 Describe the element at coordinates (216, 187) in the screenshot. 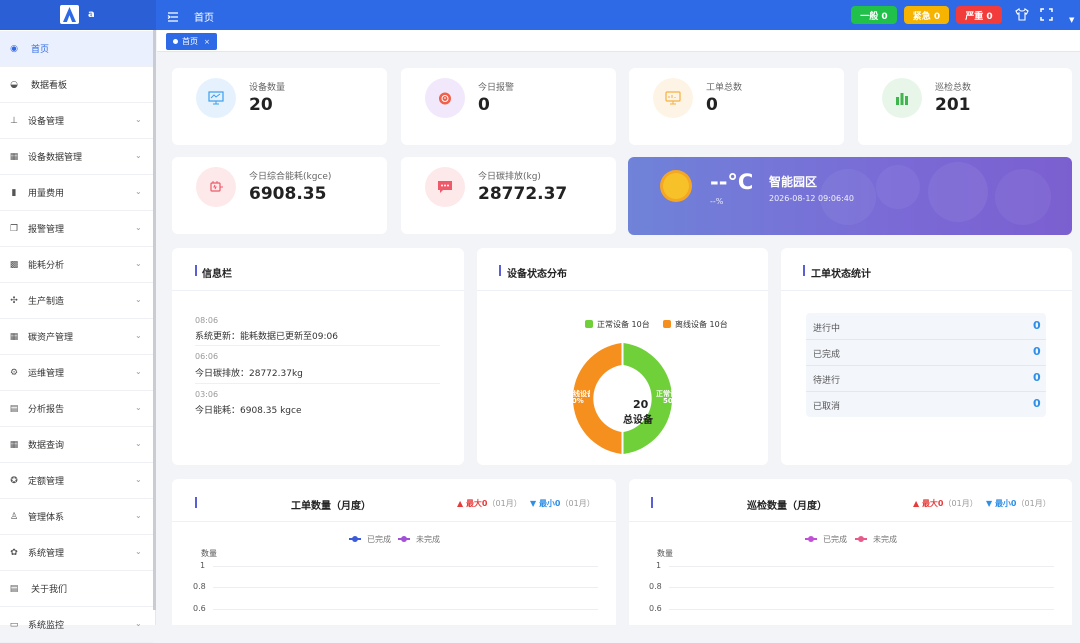

I see `plug-icon` at that location.